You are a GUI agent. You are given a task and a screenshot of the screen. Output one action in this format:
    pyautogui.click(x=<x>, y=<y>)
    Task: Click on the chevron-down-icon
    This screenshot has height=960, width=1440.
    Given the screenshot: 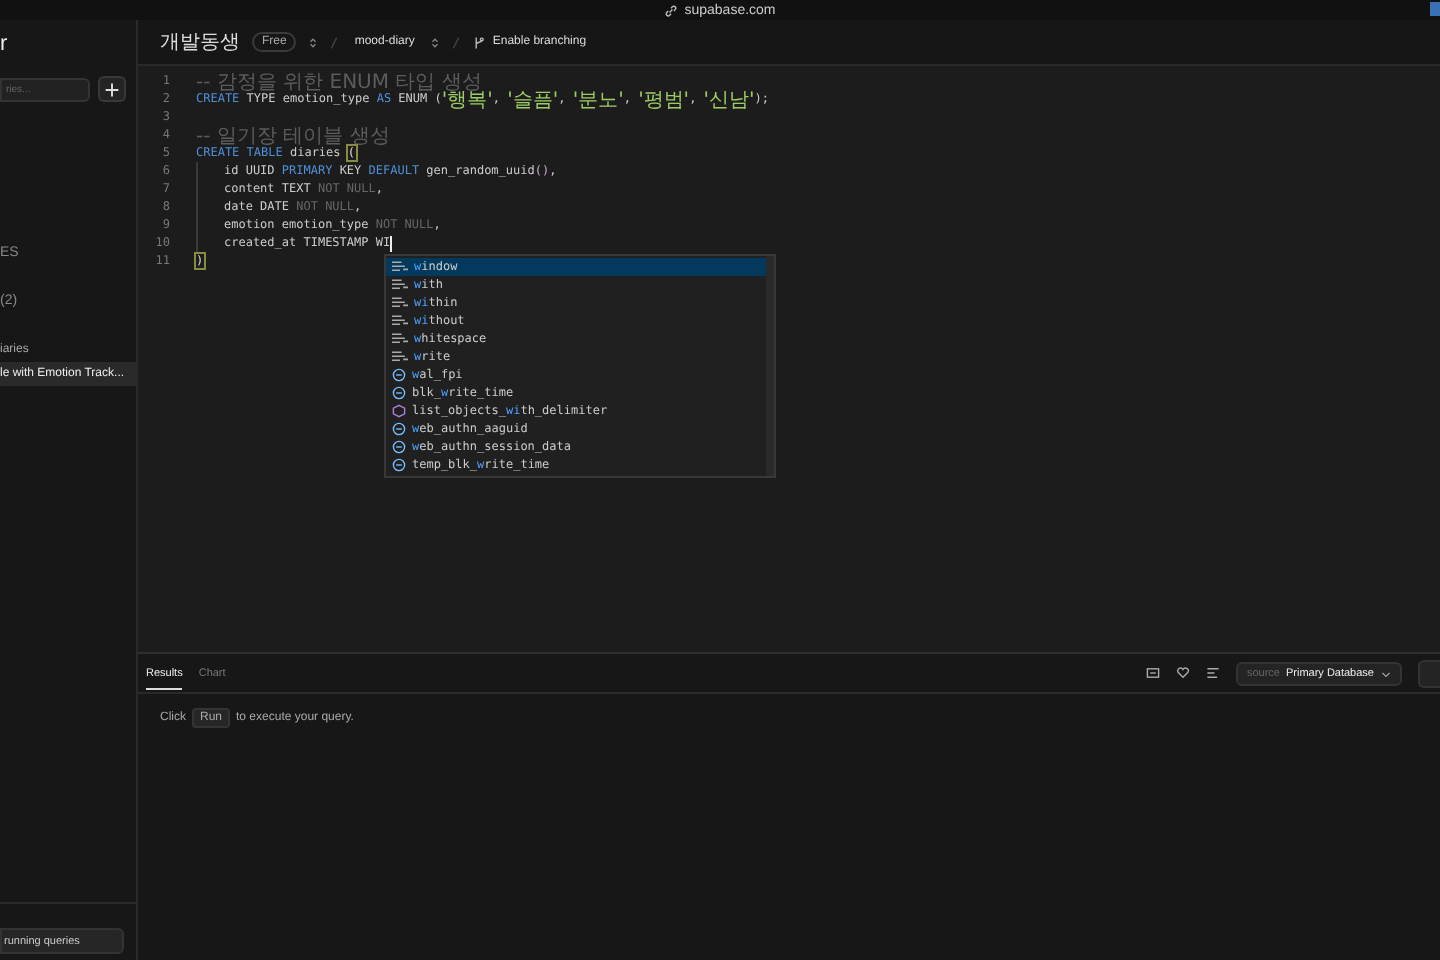 What is the action you would take?
    pyautogui.click(x=1386, y=673)
    